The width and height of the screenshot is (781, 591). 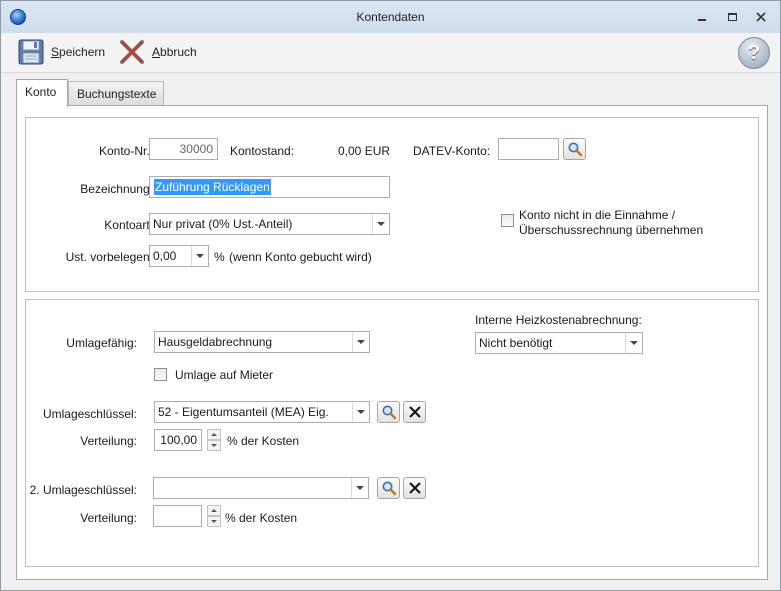 What do you see at coordinates (243, 412) in the screenshot?
I see `umlageschluessel-value: 52 - Eigentumsanteil (MEA) Eig.` at bounding box center [243, 412].